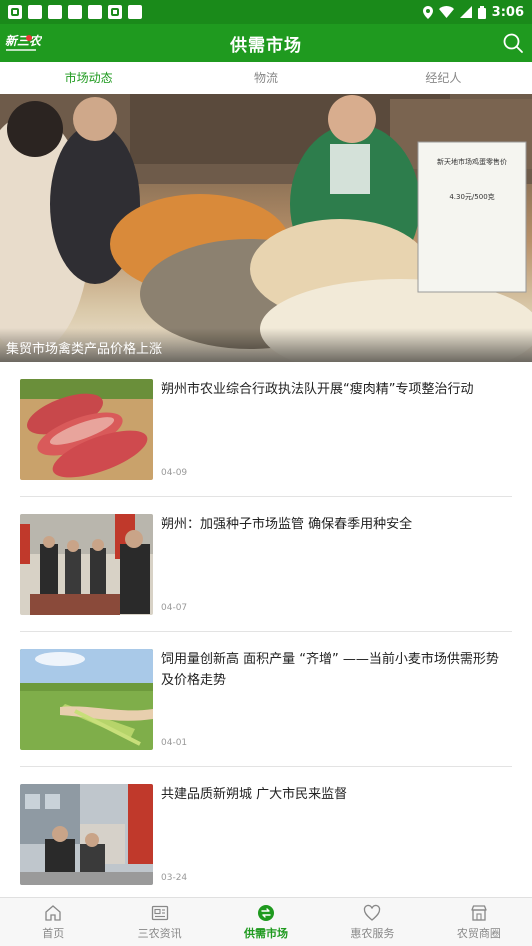 This screenshot has height=946, width=532. Describe the element at coordinates (86, 699) in the screenshot. I see `news-thumbnail-wheat` at that location.